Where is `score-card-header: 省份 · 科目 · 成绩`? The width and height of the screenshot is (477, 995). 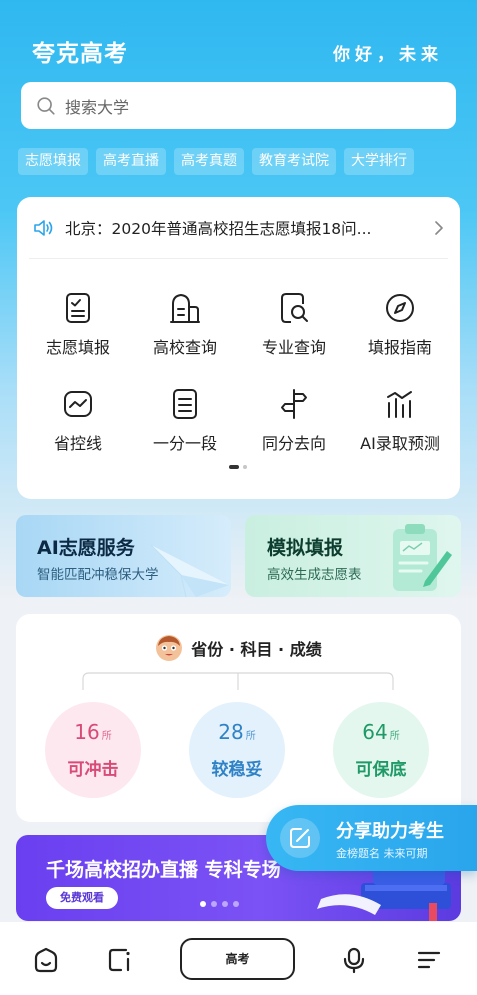 score-card-header: 省份 · 科目 · 成绩 is located at coordinates (238, 648).